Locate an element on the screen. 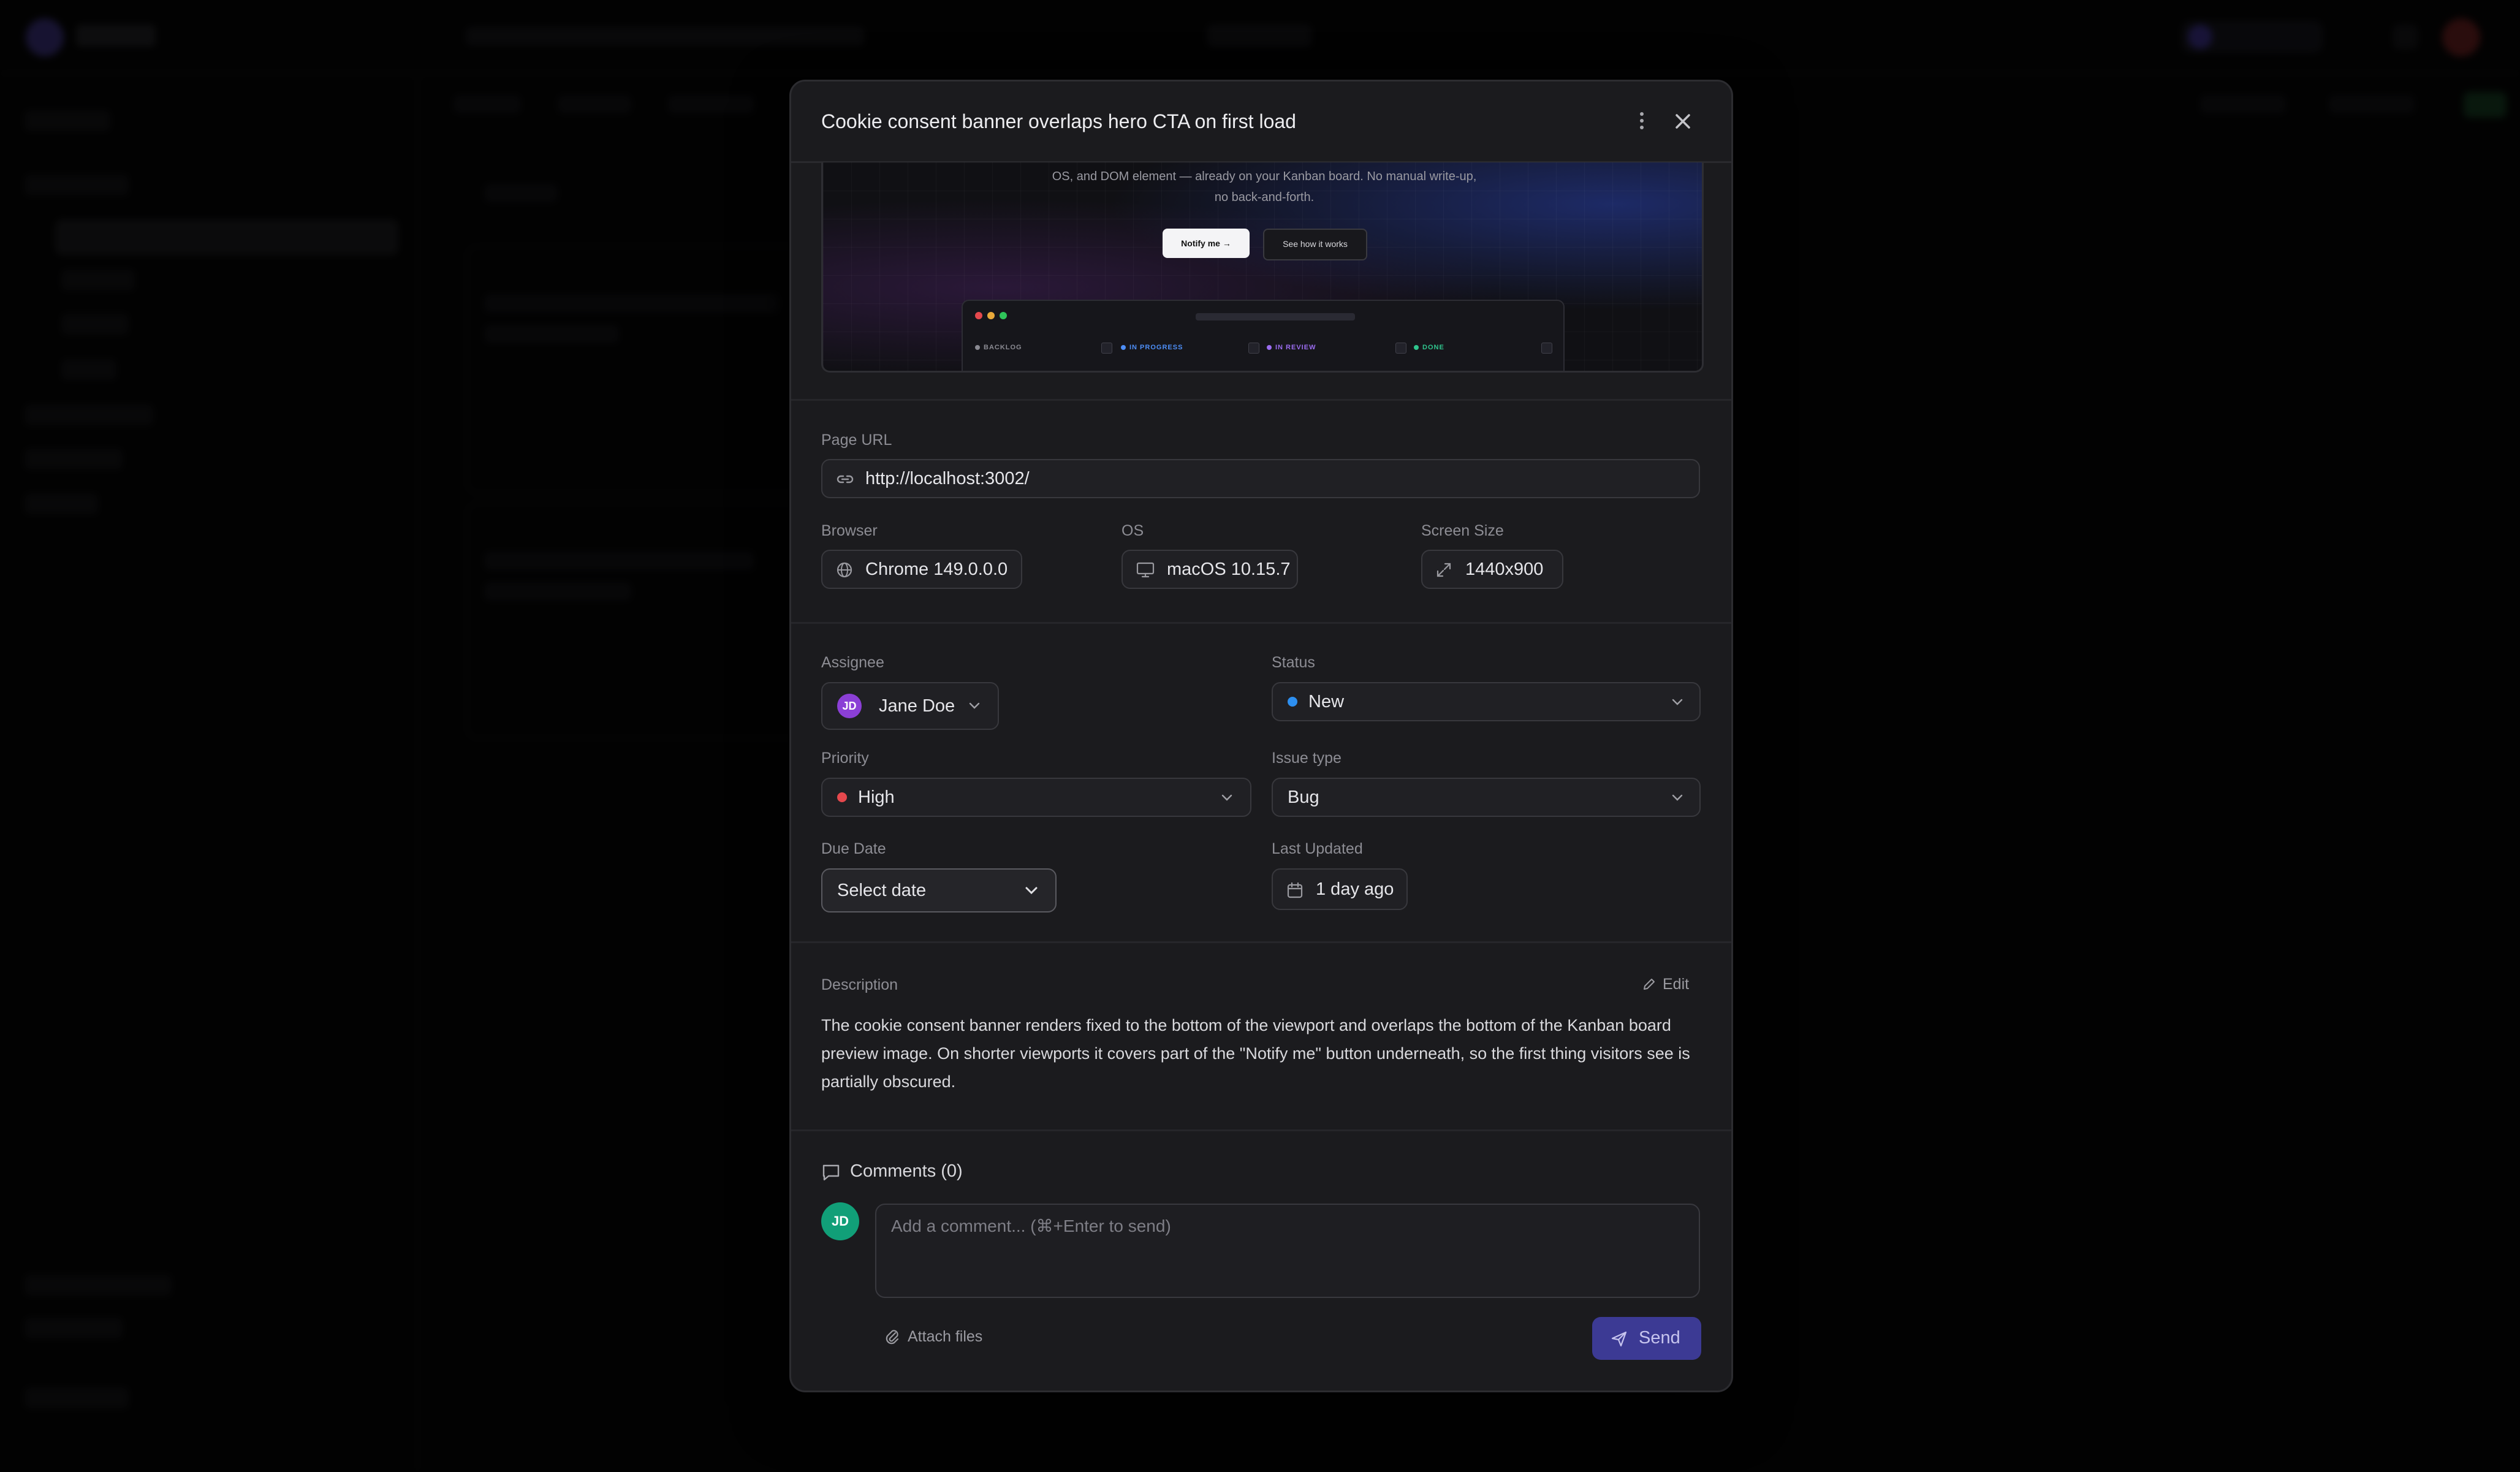  monitor-icon is located at coordinates (1145, 570).